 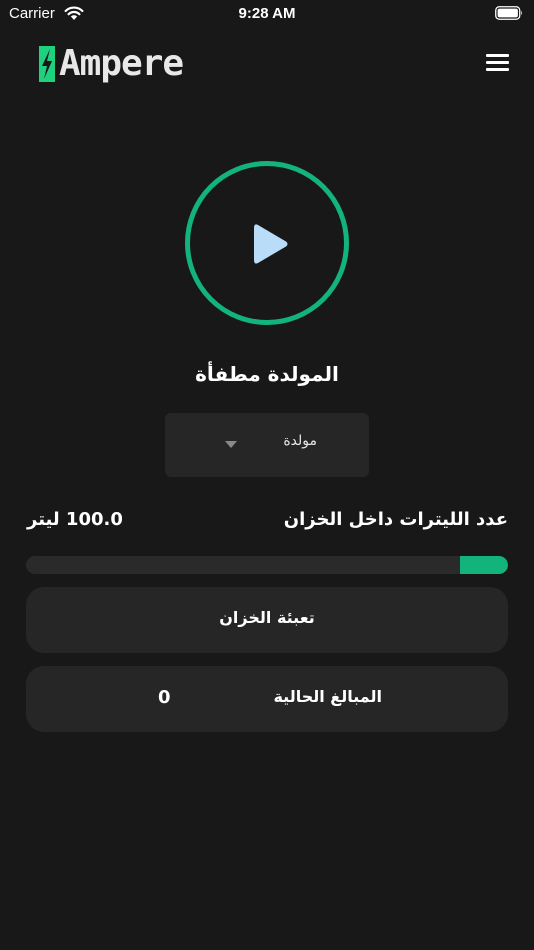 I want to click on lightning-bolt-icon, so click(x=47, y=64).